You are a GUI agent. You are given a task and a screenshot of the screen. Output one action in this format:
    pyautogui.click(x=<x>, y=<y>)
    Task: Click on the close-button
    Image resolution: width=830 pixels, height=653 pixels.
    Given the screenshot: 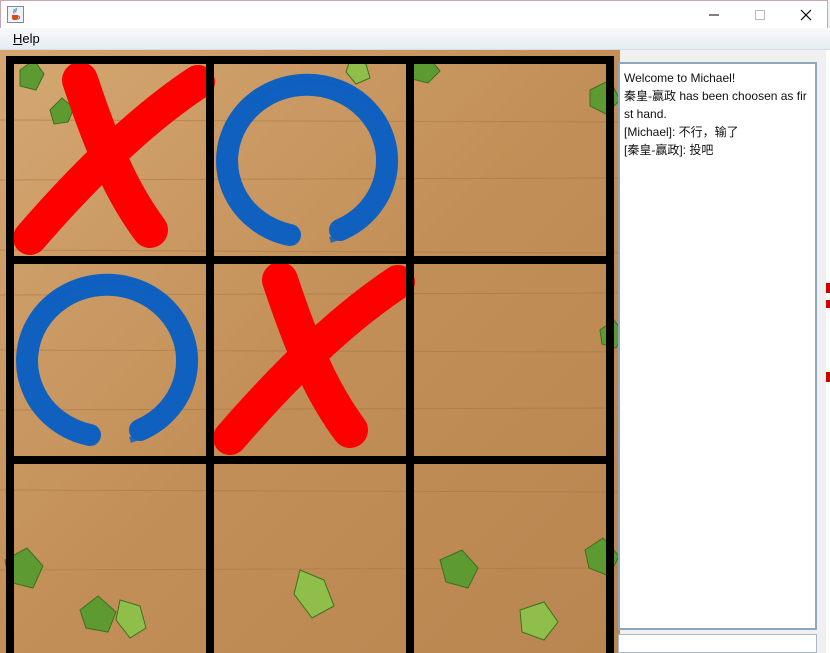 What is the action you would take?
    pyautogui.click(x=806, y=15)
    